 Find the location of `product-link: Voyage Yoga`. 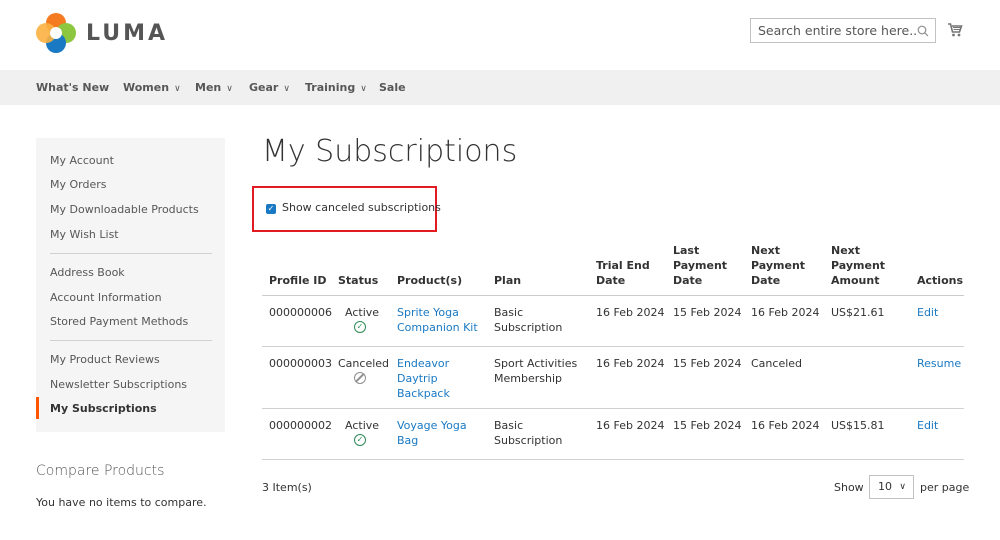

product-link: Voyage Yoga is located at coordinates (432, 425).